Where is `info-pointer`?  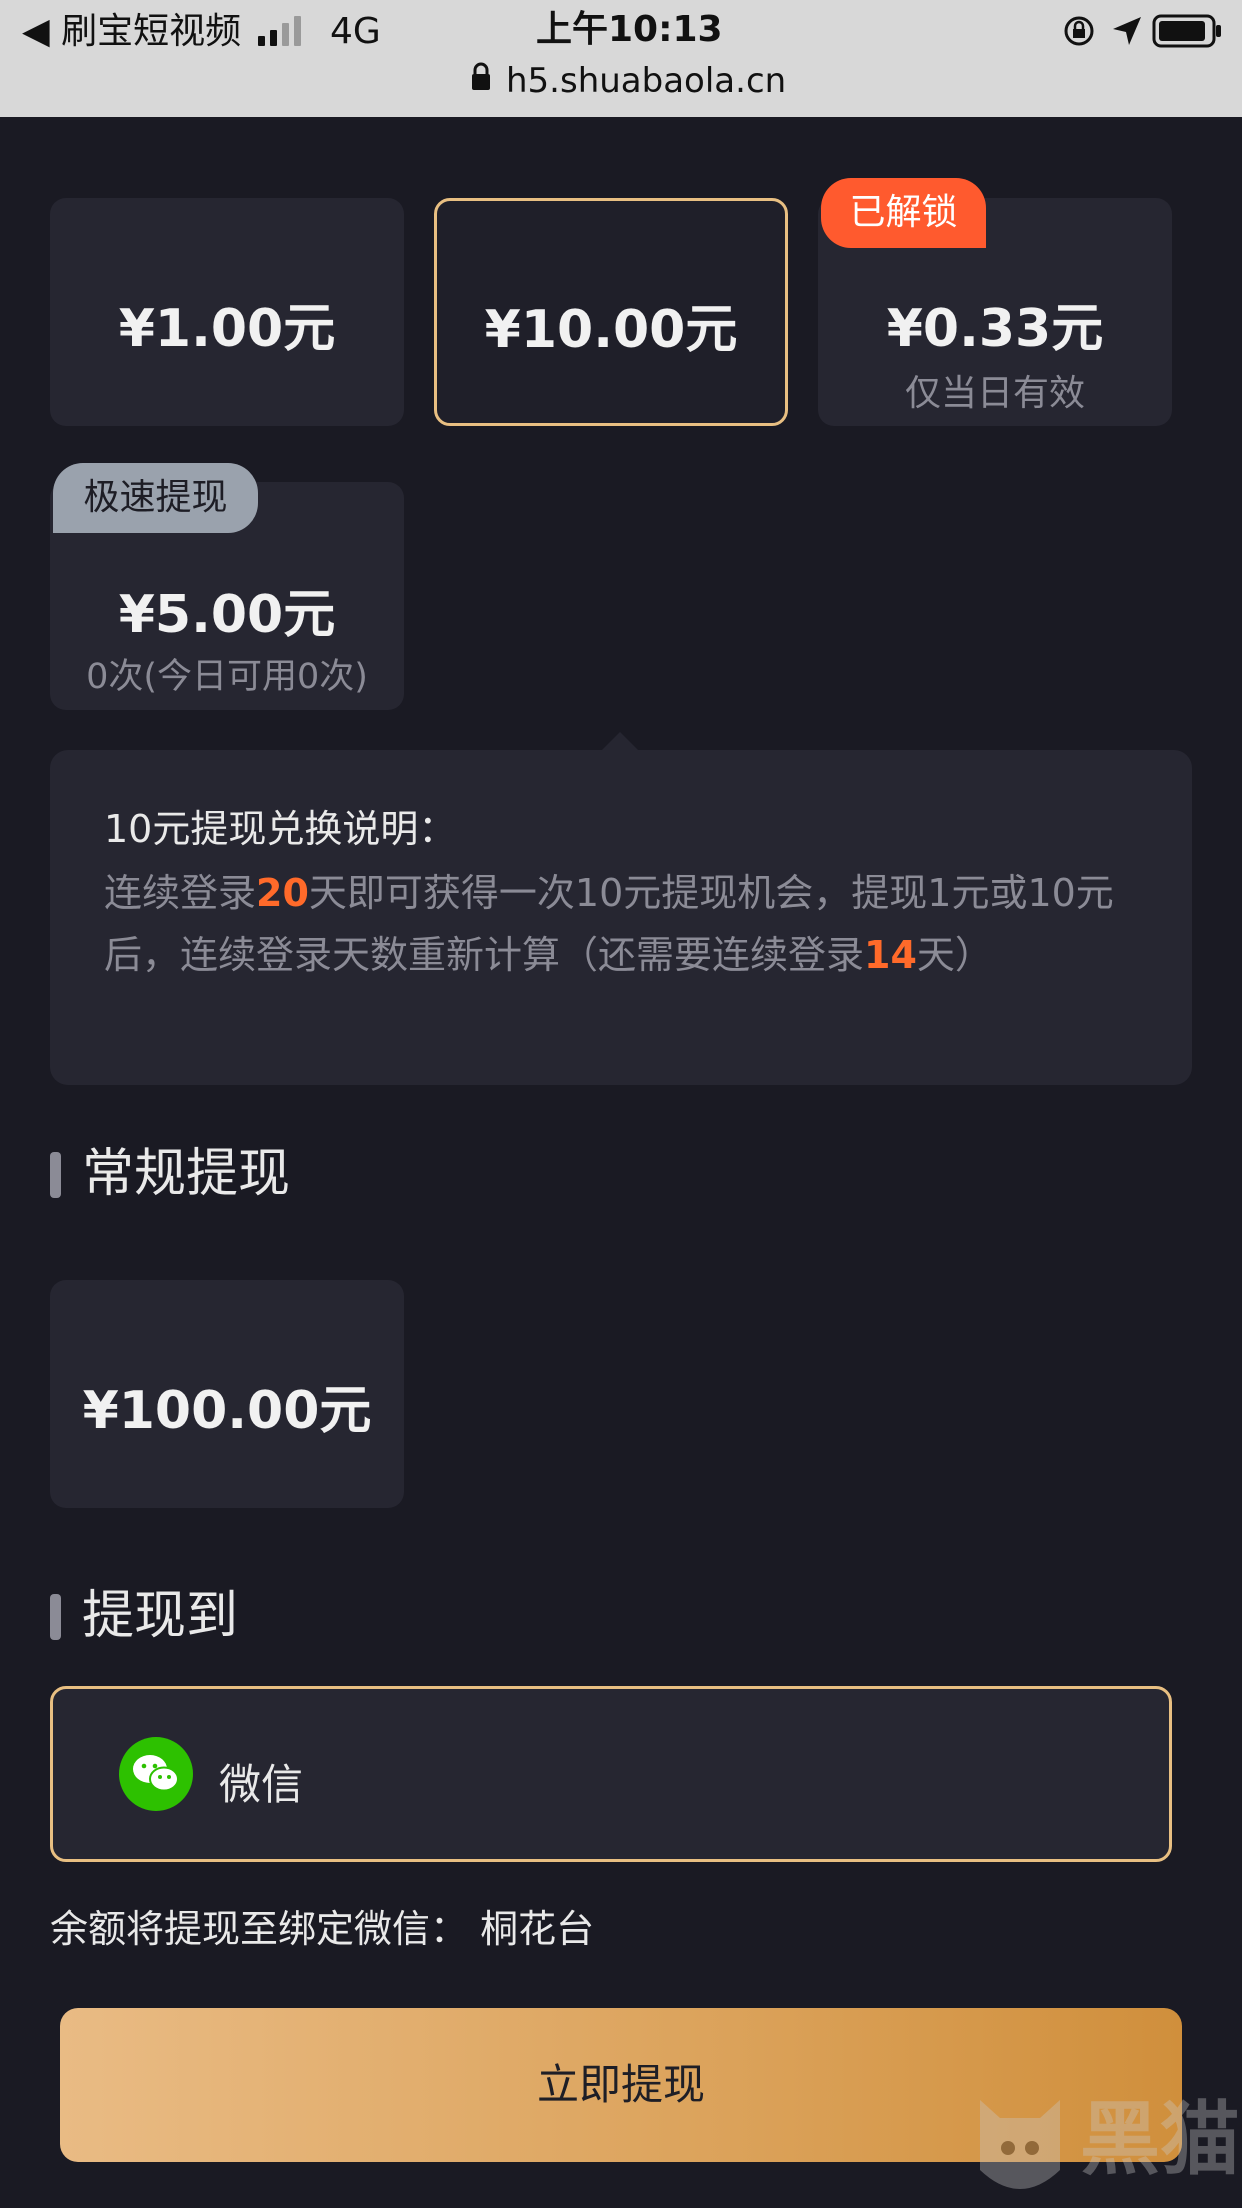 info-pointer is located at coordinates (620, 741).